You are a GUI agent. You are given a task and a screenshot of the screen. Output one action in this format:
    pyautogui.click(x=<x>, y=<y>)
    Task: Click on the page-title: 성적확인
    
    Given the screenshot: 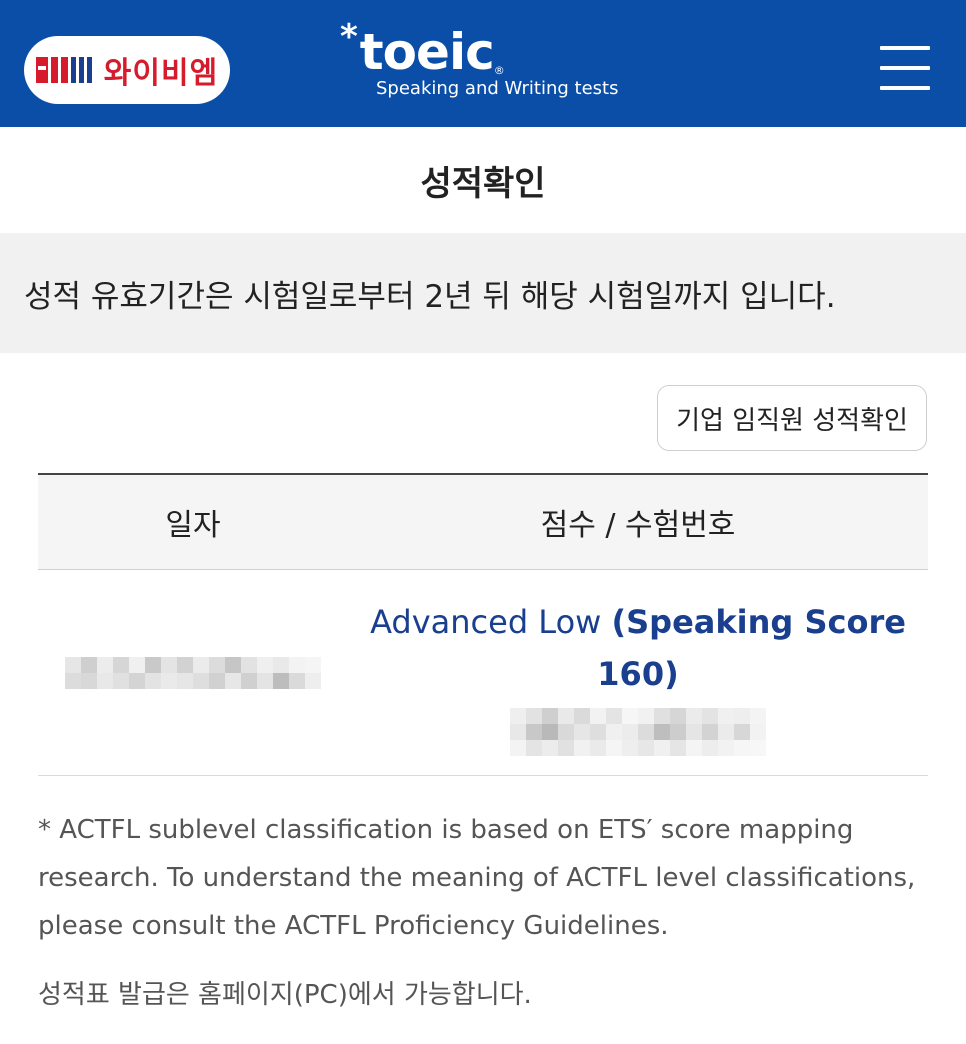 What is the action you would take?
    pyautogui.click(x=483, y=183)
    